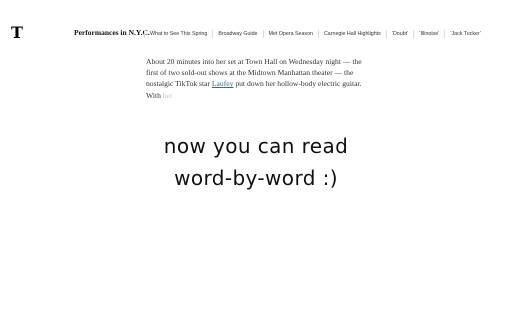 This screenshot has width=512, height=320. What do you see at coordinates (256, 178) in the screenshot?
I see `overlay-caption-line-2: word-by-word :)` at bounding box center [256, 178].